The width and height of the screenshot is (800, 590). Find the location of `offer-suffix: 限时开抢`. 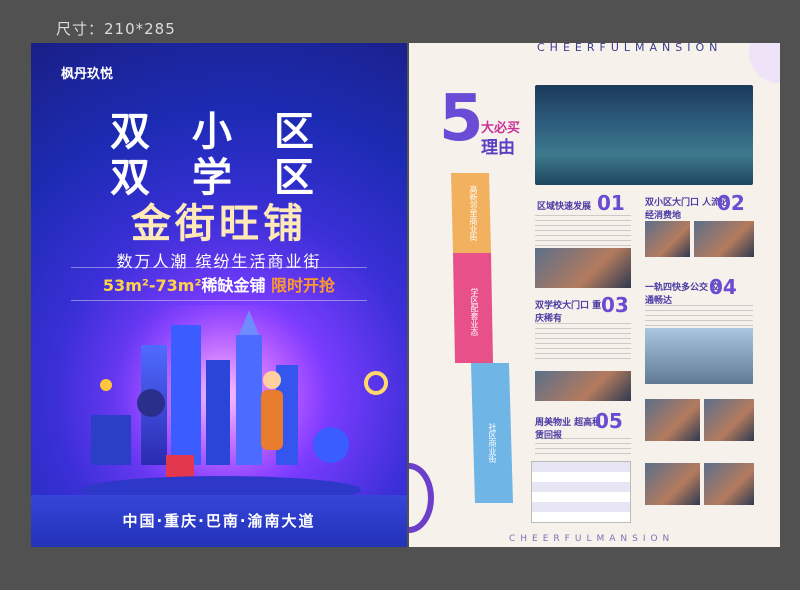

offer-suffix: 限时开抢 is located at coordinates (303, 285).